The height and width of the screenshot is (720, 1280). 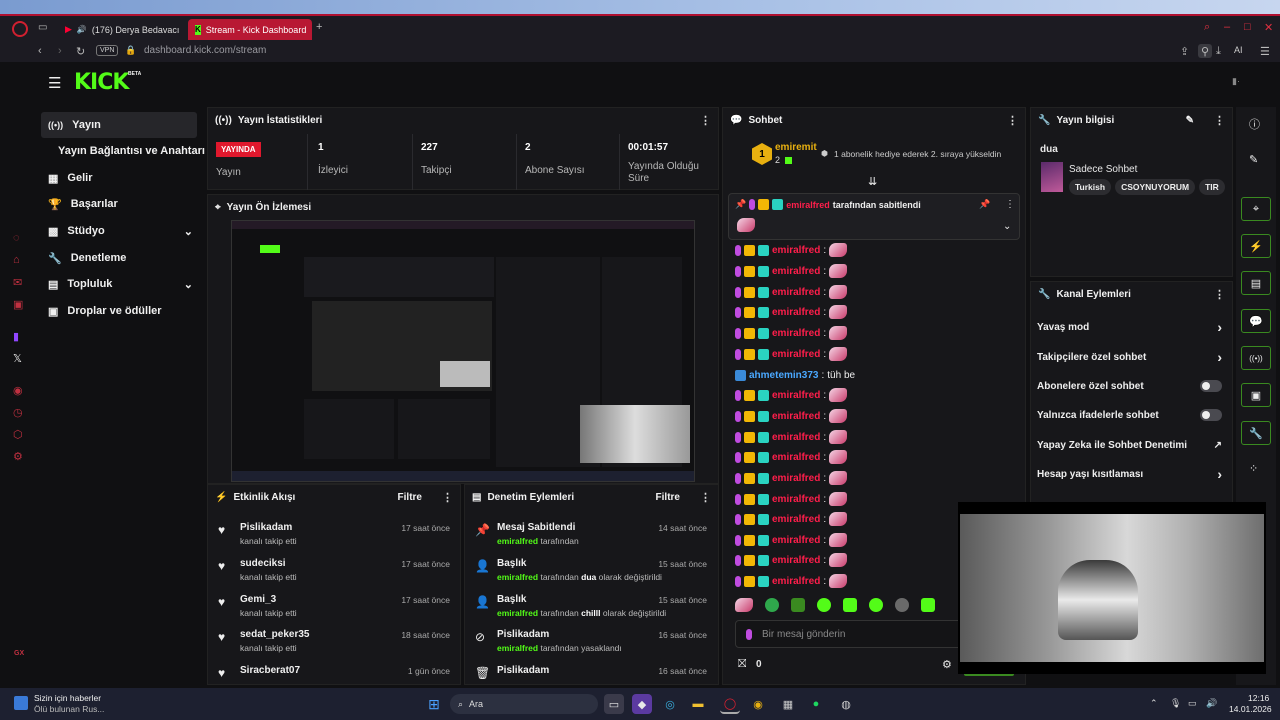 What do you see at coordinates (1268, 27) in the screenshot?
I see `close-icon: ✕` at bounding box center [1268, 27].